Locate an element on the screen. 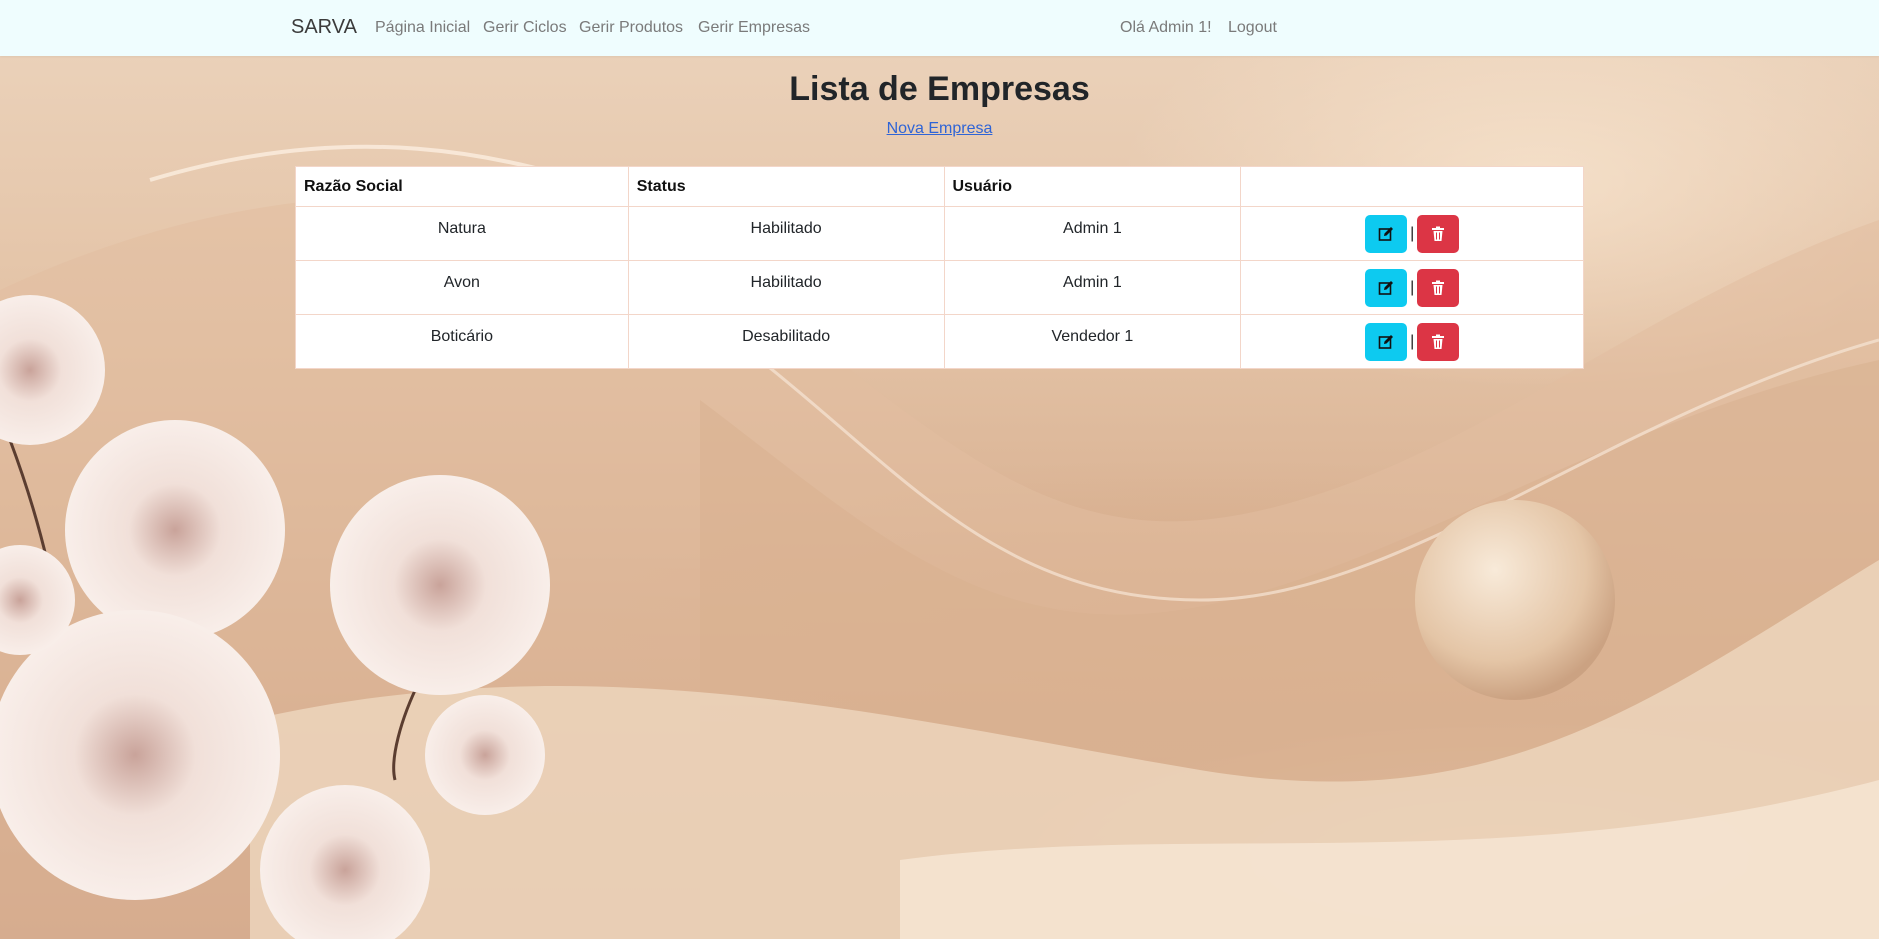 The width and height of the screenshot is (1879, 939). table-header-row: Razão Social Status Usuário is located at coordinates (939, 186).